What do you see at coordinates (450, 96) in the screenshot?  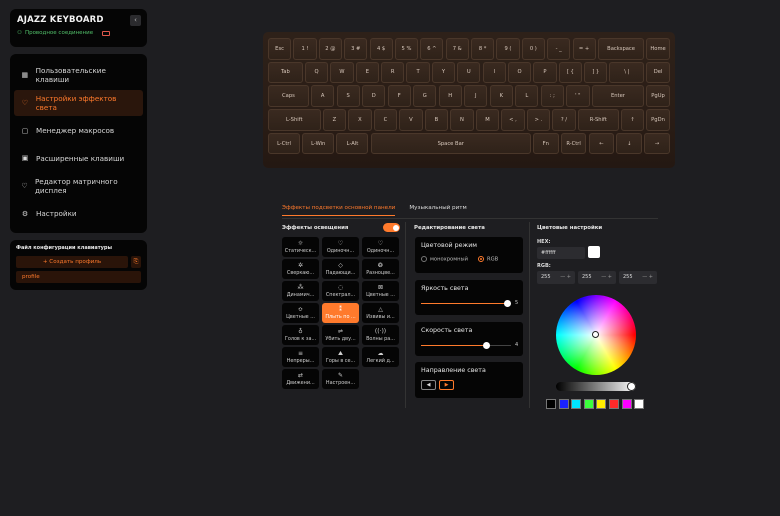 I see `key: H` at bounding box center [450, 96].